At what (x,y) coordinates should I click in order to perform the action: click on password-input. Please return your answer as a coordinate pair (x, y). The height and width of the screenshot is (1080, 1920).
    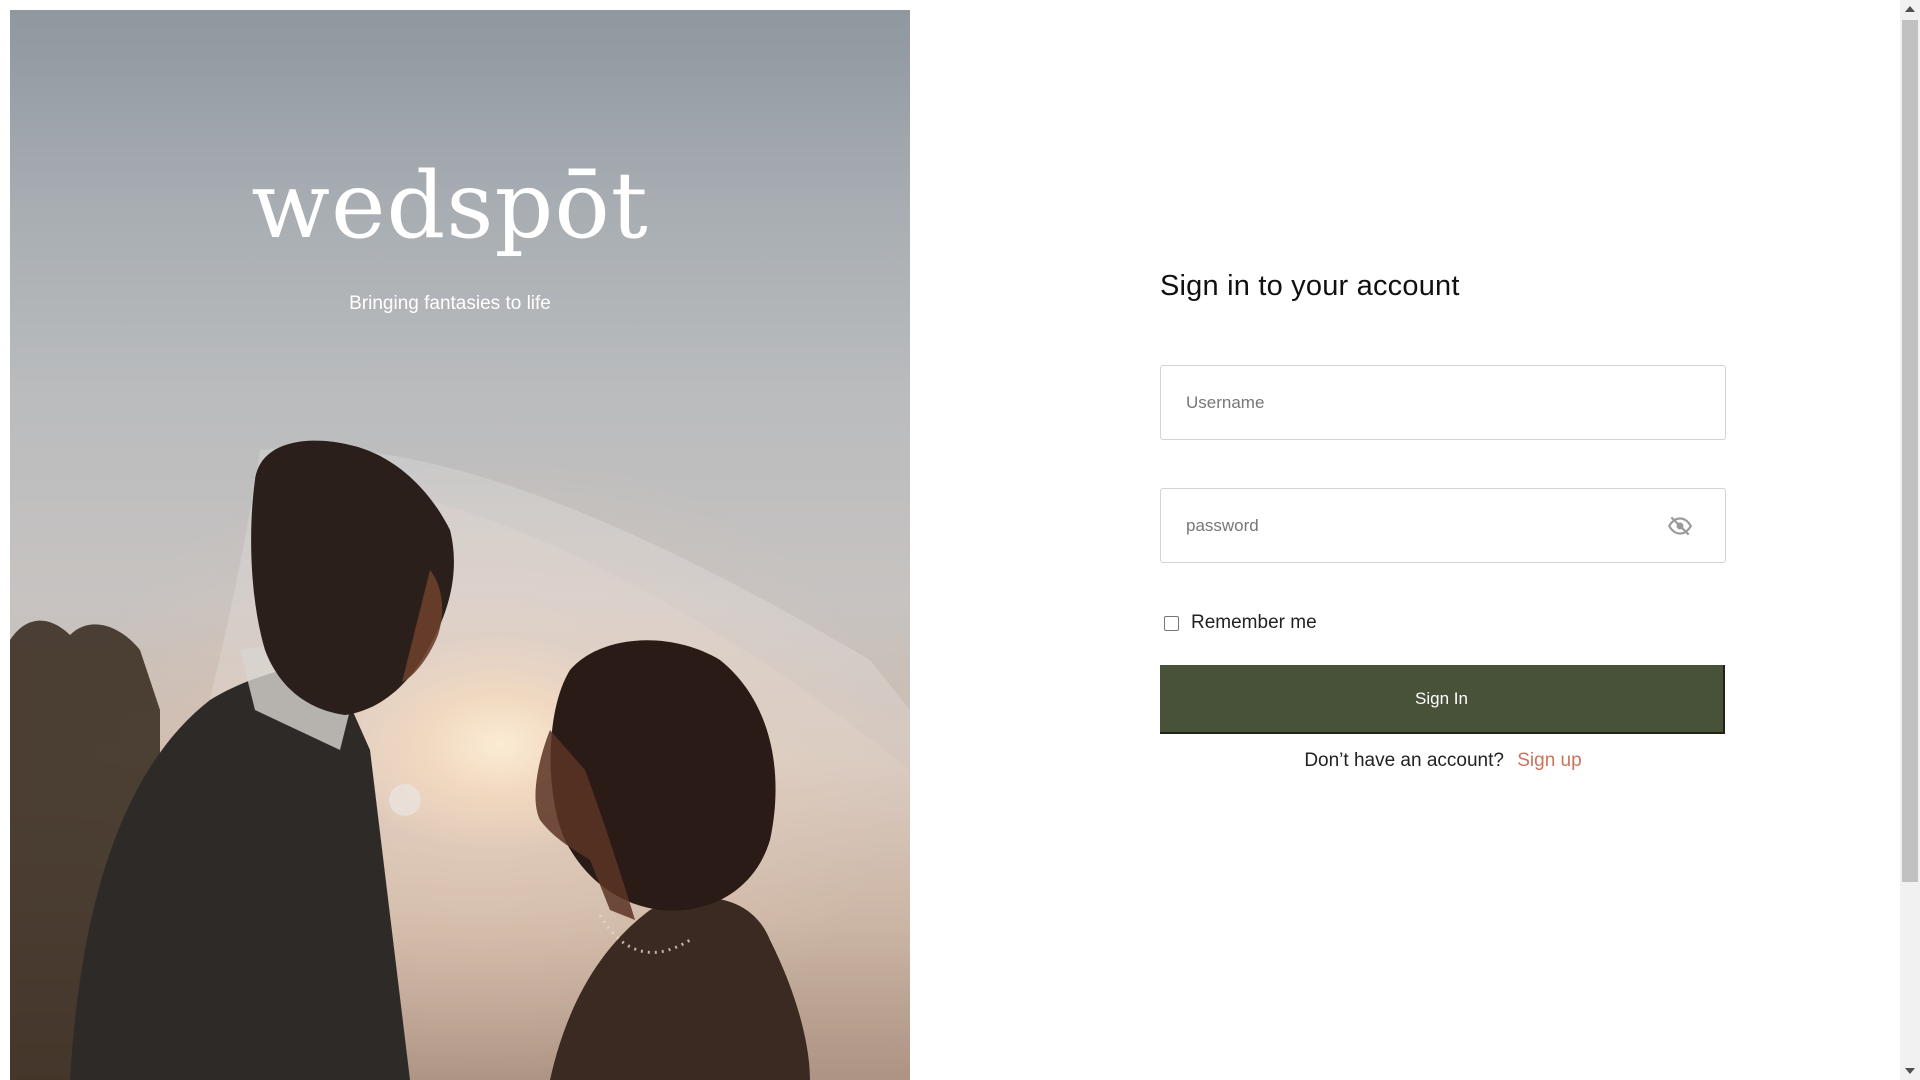
    Looking at the image, I should click on (1443, 525).